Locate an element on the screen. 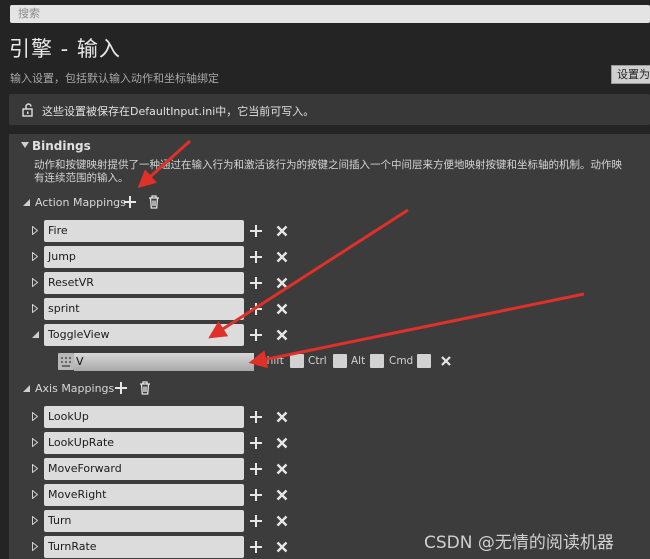 This screenshot has height=559, width=650. action-mapping-row: ResetVR is located at coordinates (167, 283).